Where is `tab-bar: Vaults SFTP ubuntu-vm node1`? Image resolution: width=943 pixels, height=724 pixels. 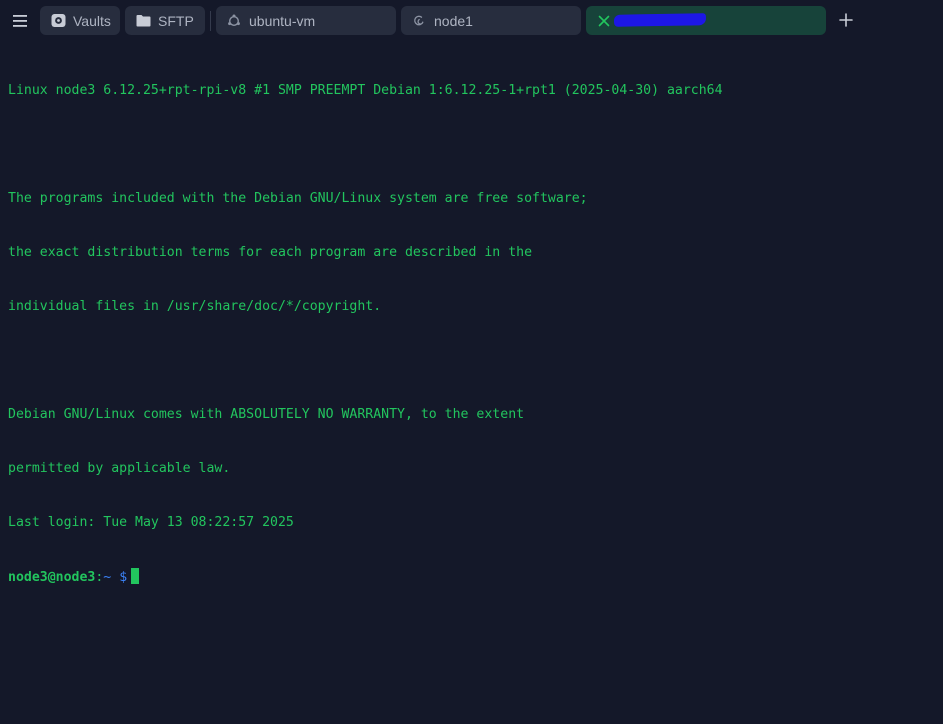
tab-bar: Vaults SFTP ubuntu-vm node1 is located at coordinates (471, 21).